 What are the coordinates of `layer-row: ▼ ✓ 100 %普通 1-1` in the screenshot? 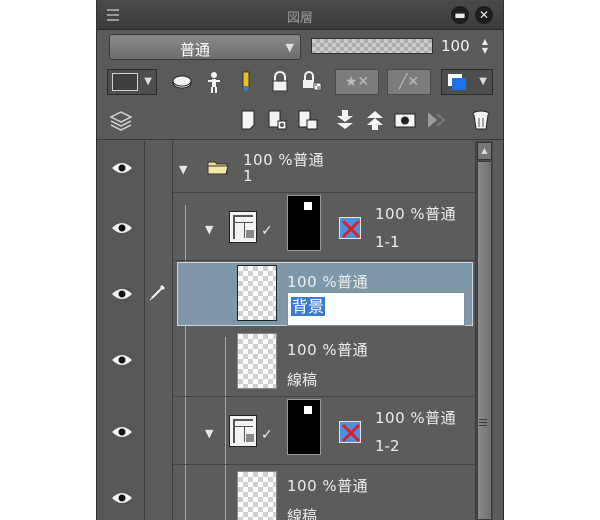 It's located at (286, 227).